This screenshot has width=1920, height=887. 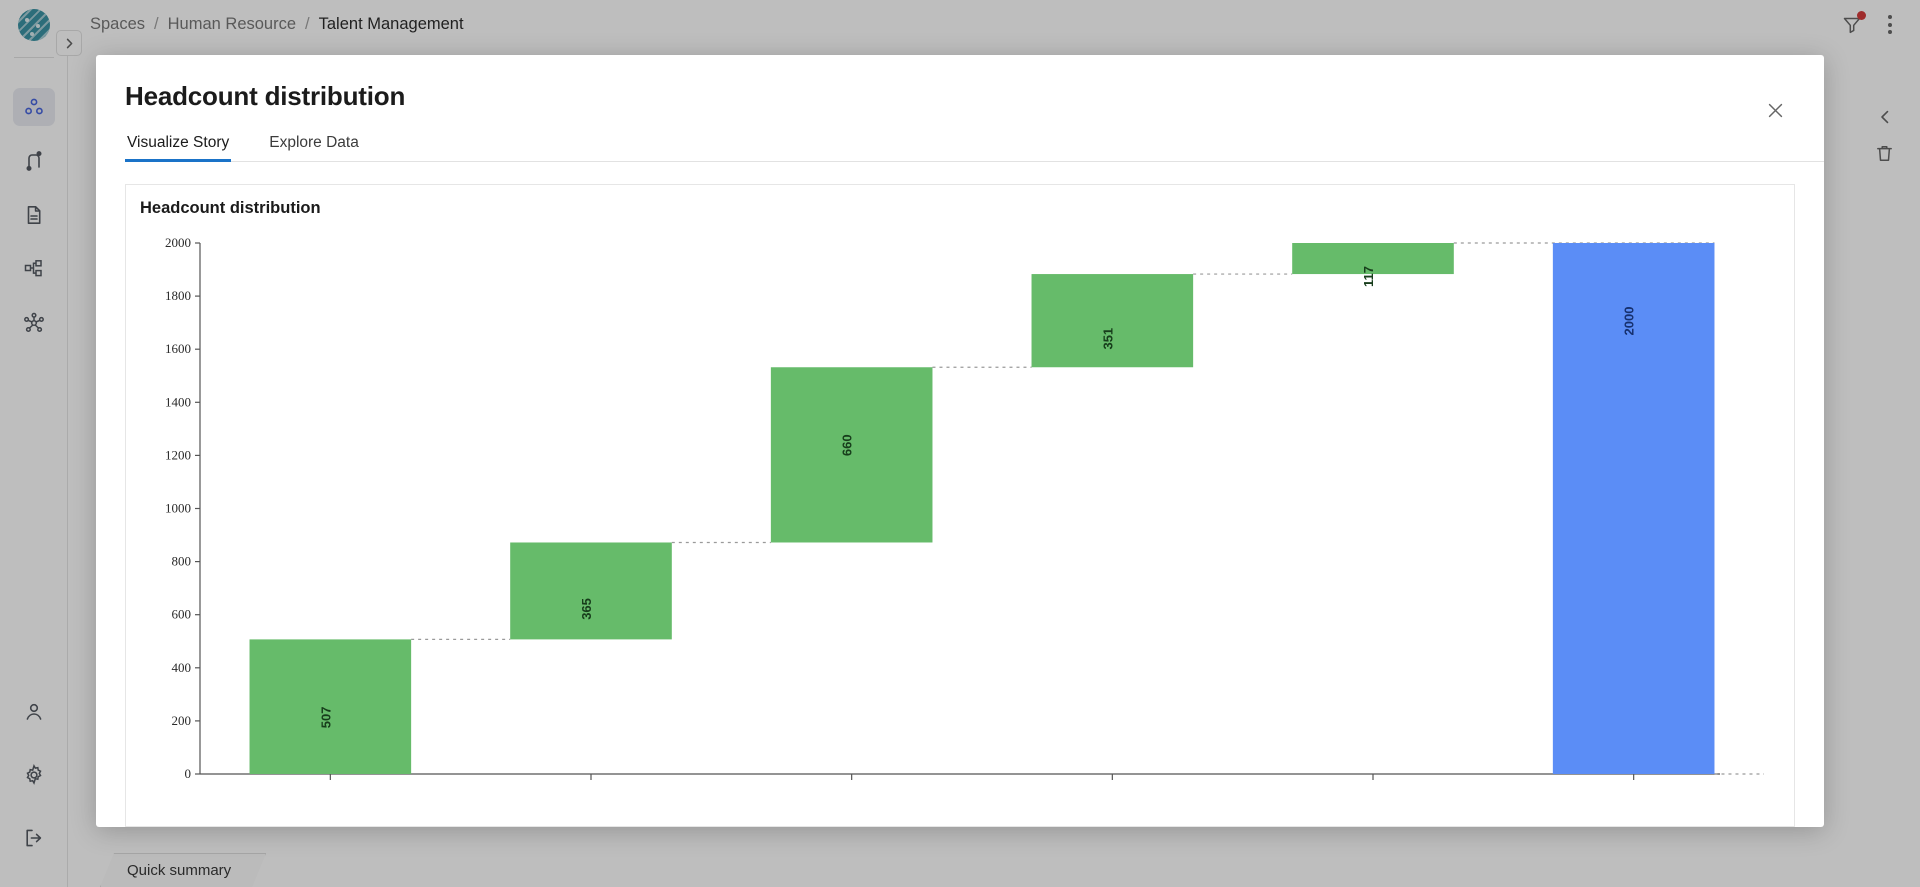 What do you see at coordinates (188, 773) in the screenshot?
I see `svg-text: 0` at bounding box center [188, 773].